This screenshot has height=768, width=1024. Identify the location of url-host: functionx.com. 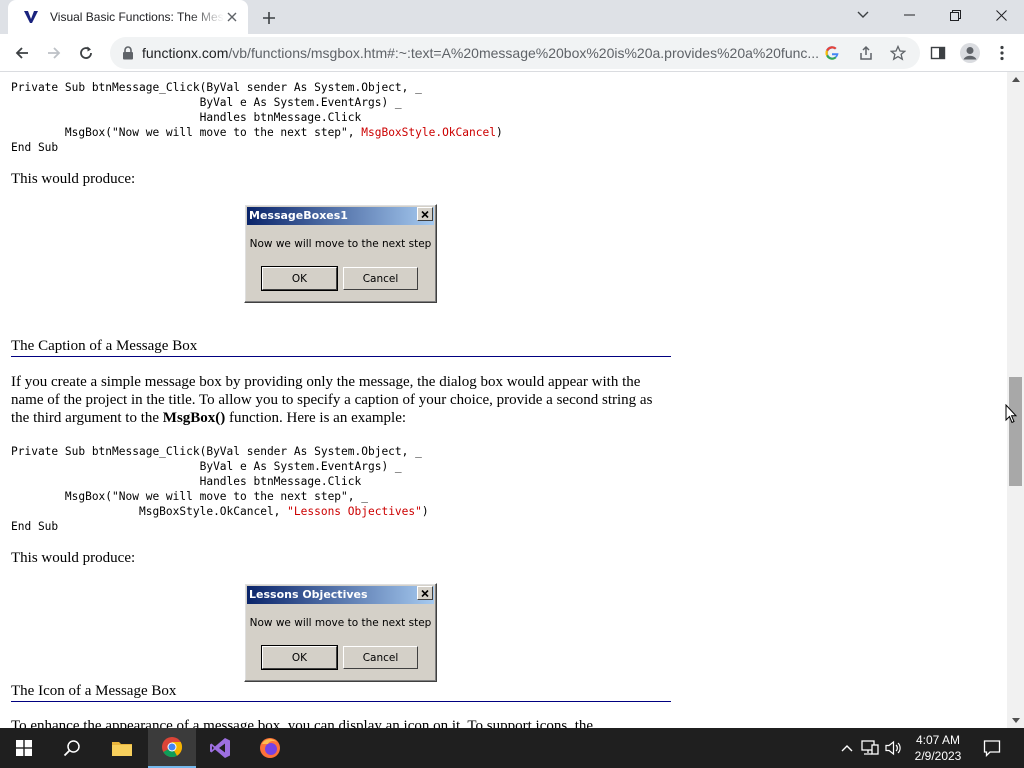
(185, 53).